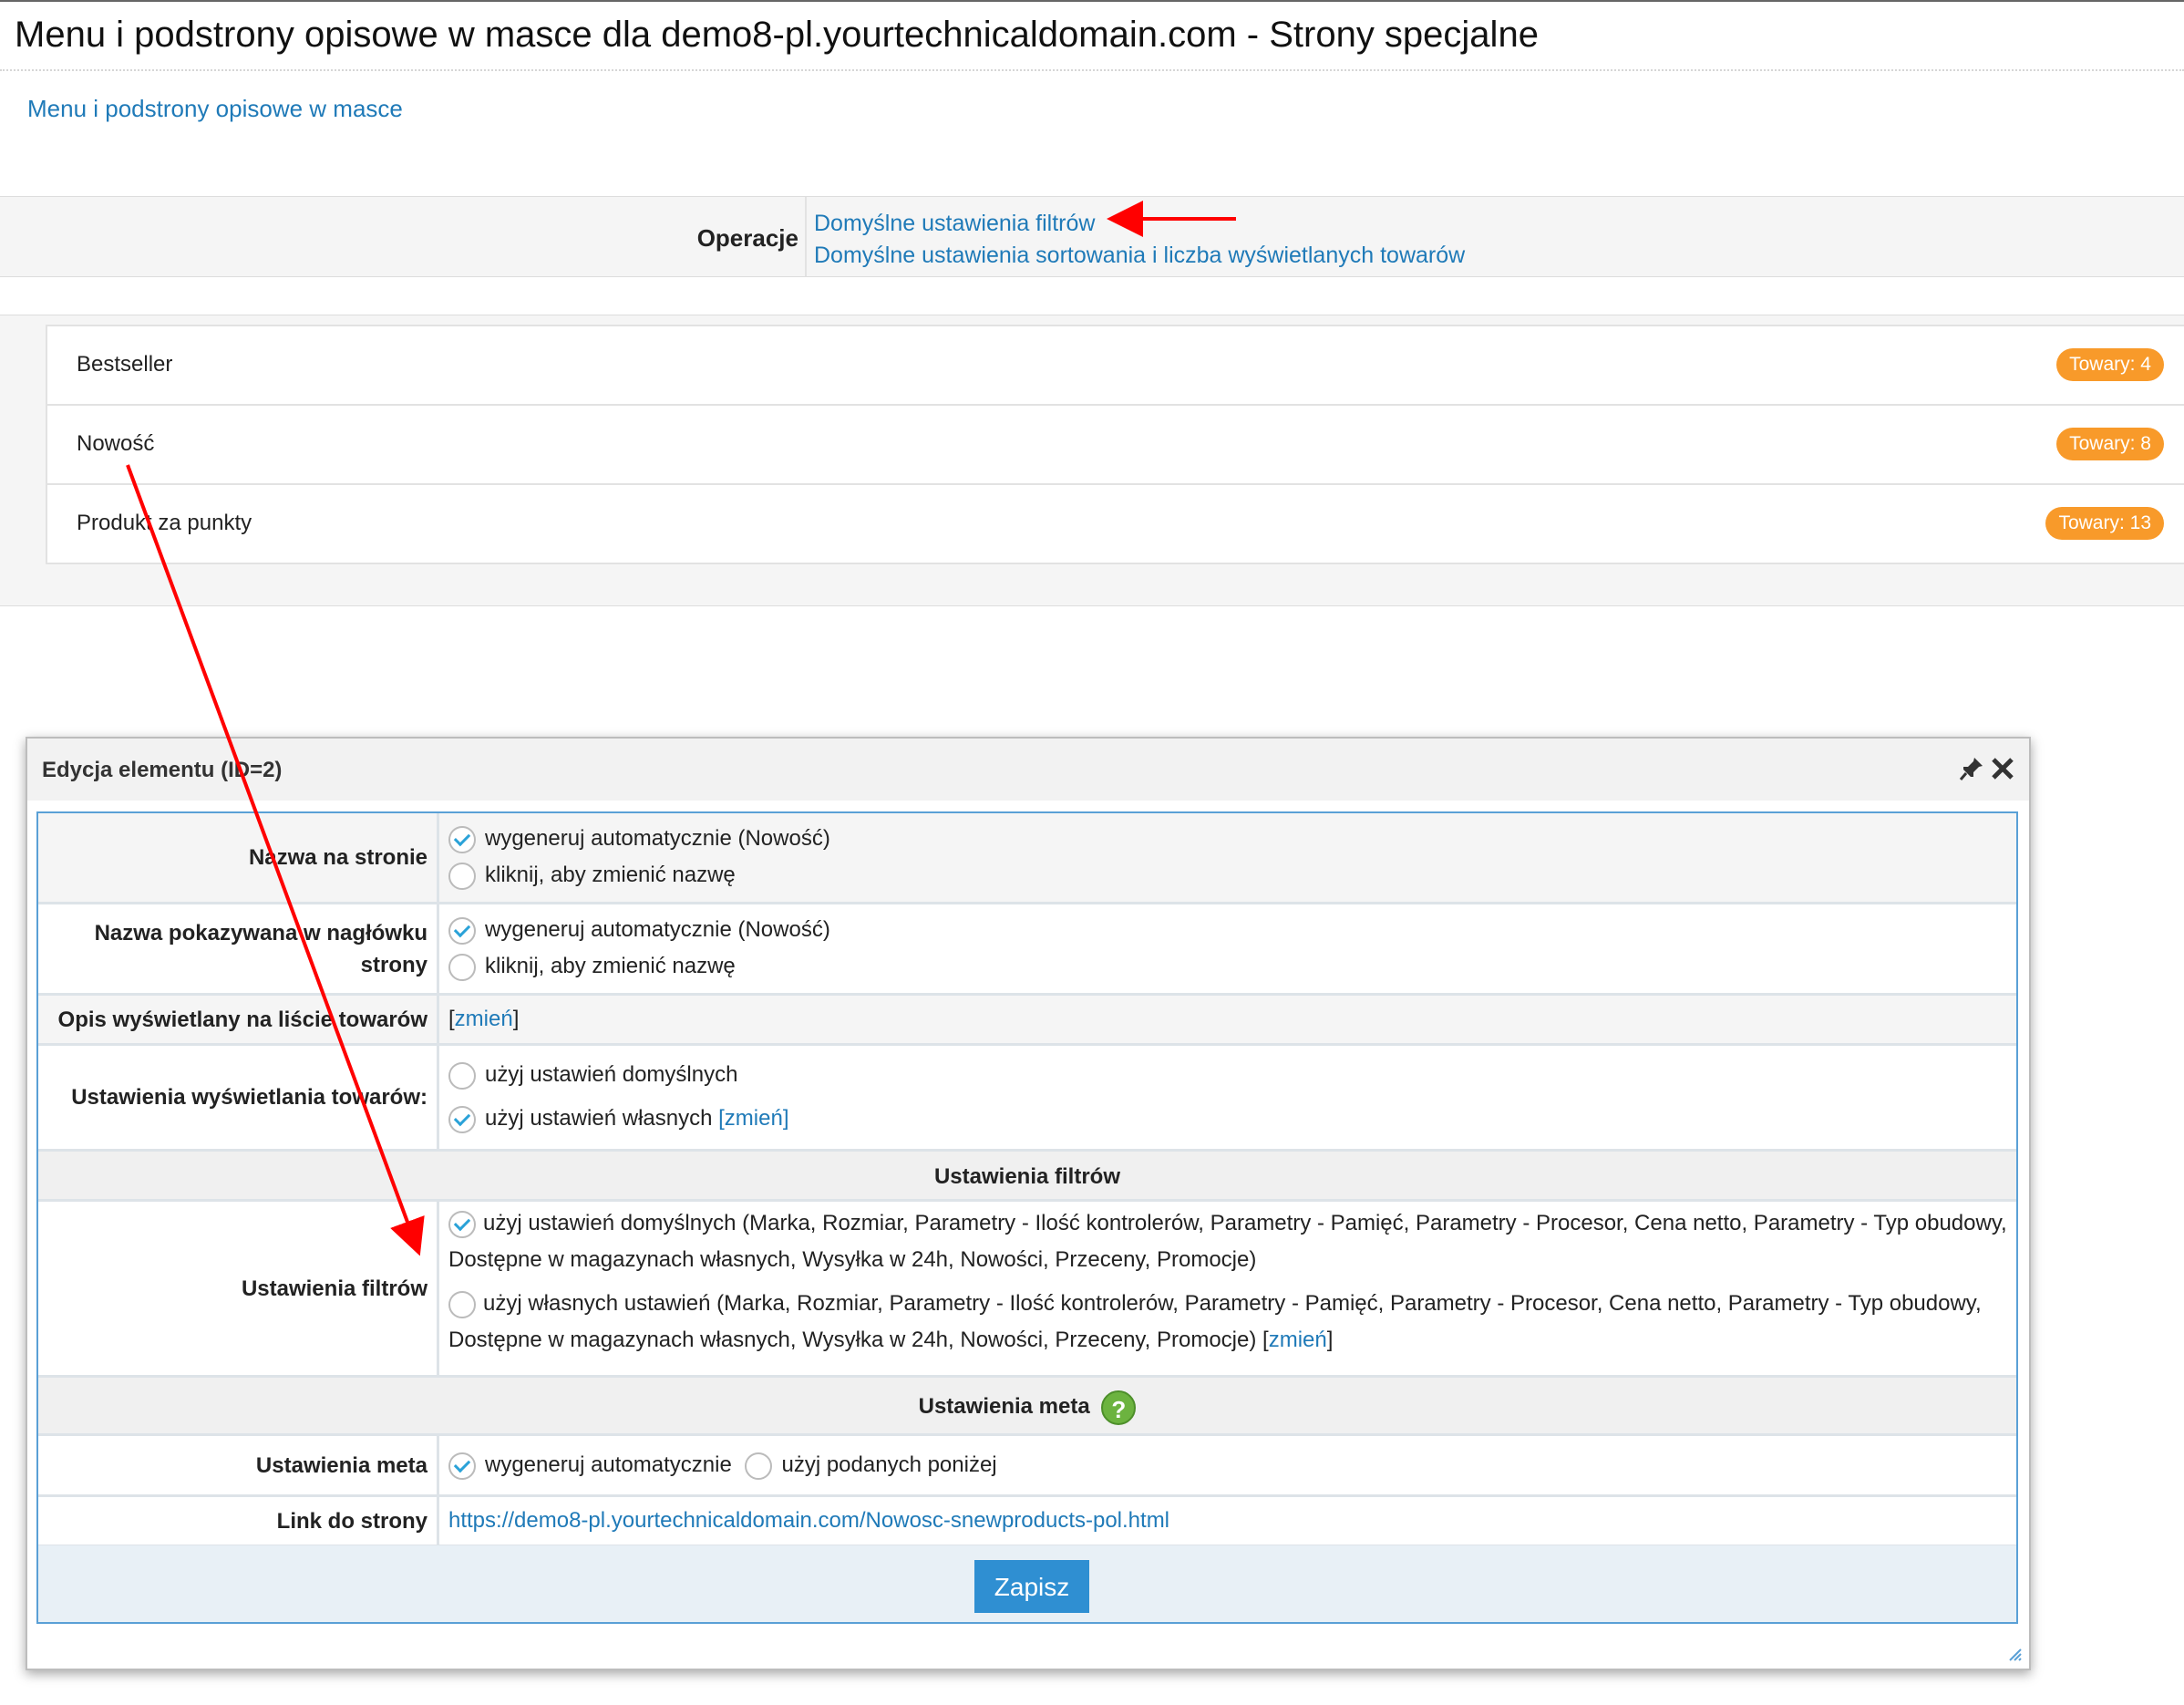 Image resolution: width=2184 pixels, height=1705 pixels. I want to click on field-label: Nazwa pokazywana w nagłówku strony, so click(239, 948).